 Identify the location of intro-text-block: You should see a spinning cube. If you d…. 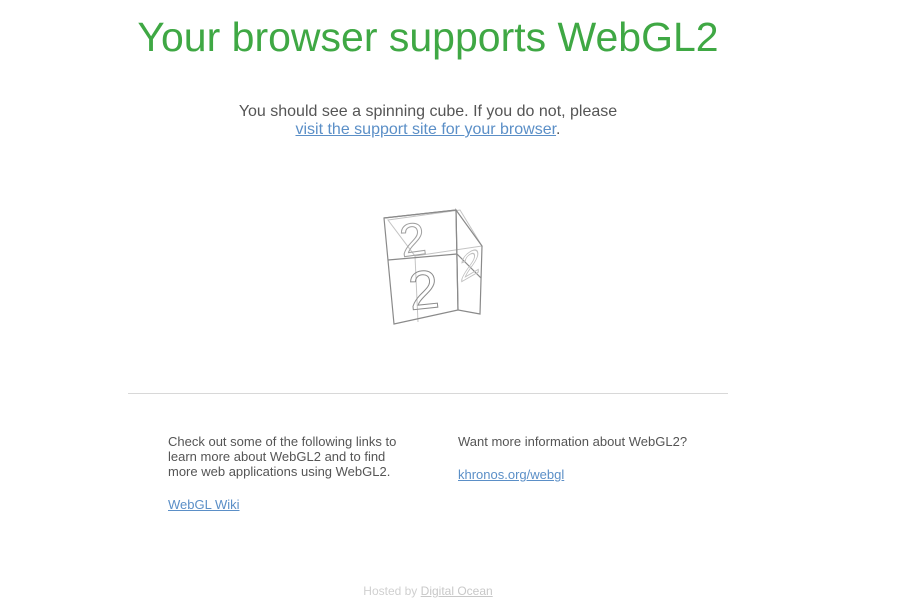
(428, 121).